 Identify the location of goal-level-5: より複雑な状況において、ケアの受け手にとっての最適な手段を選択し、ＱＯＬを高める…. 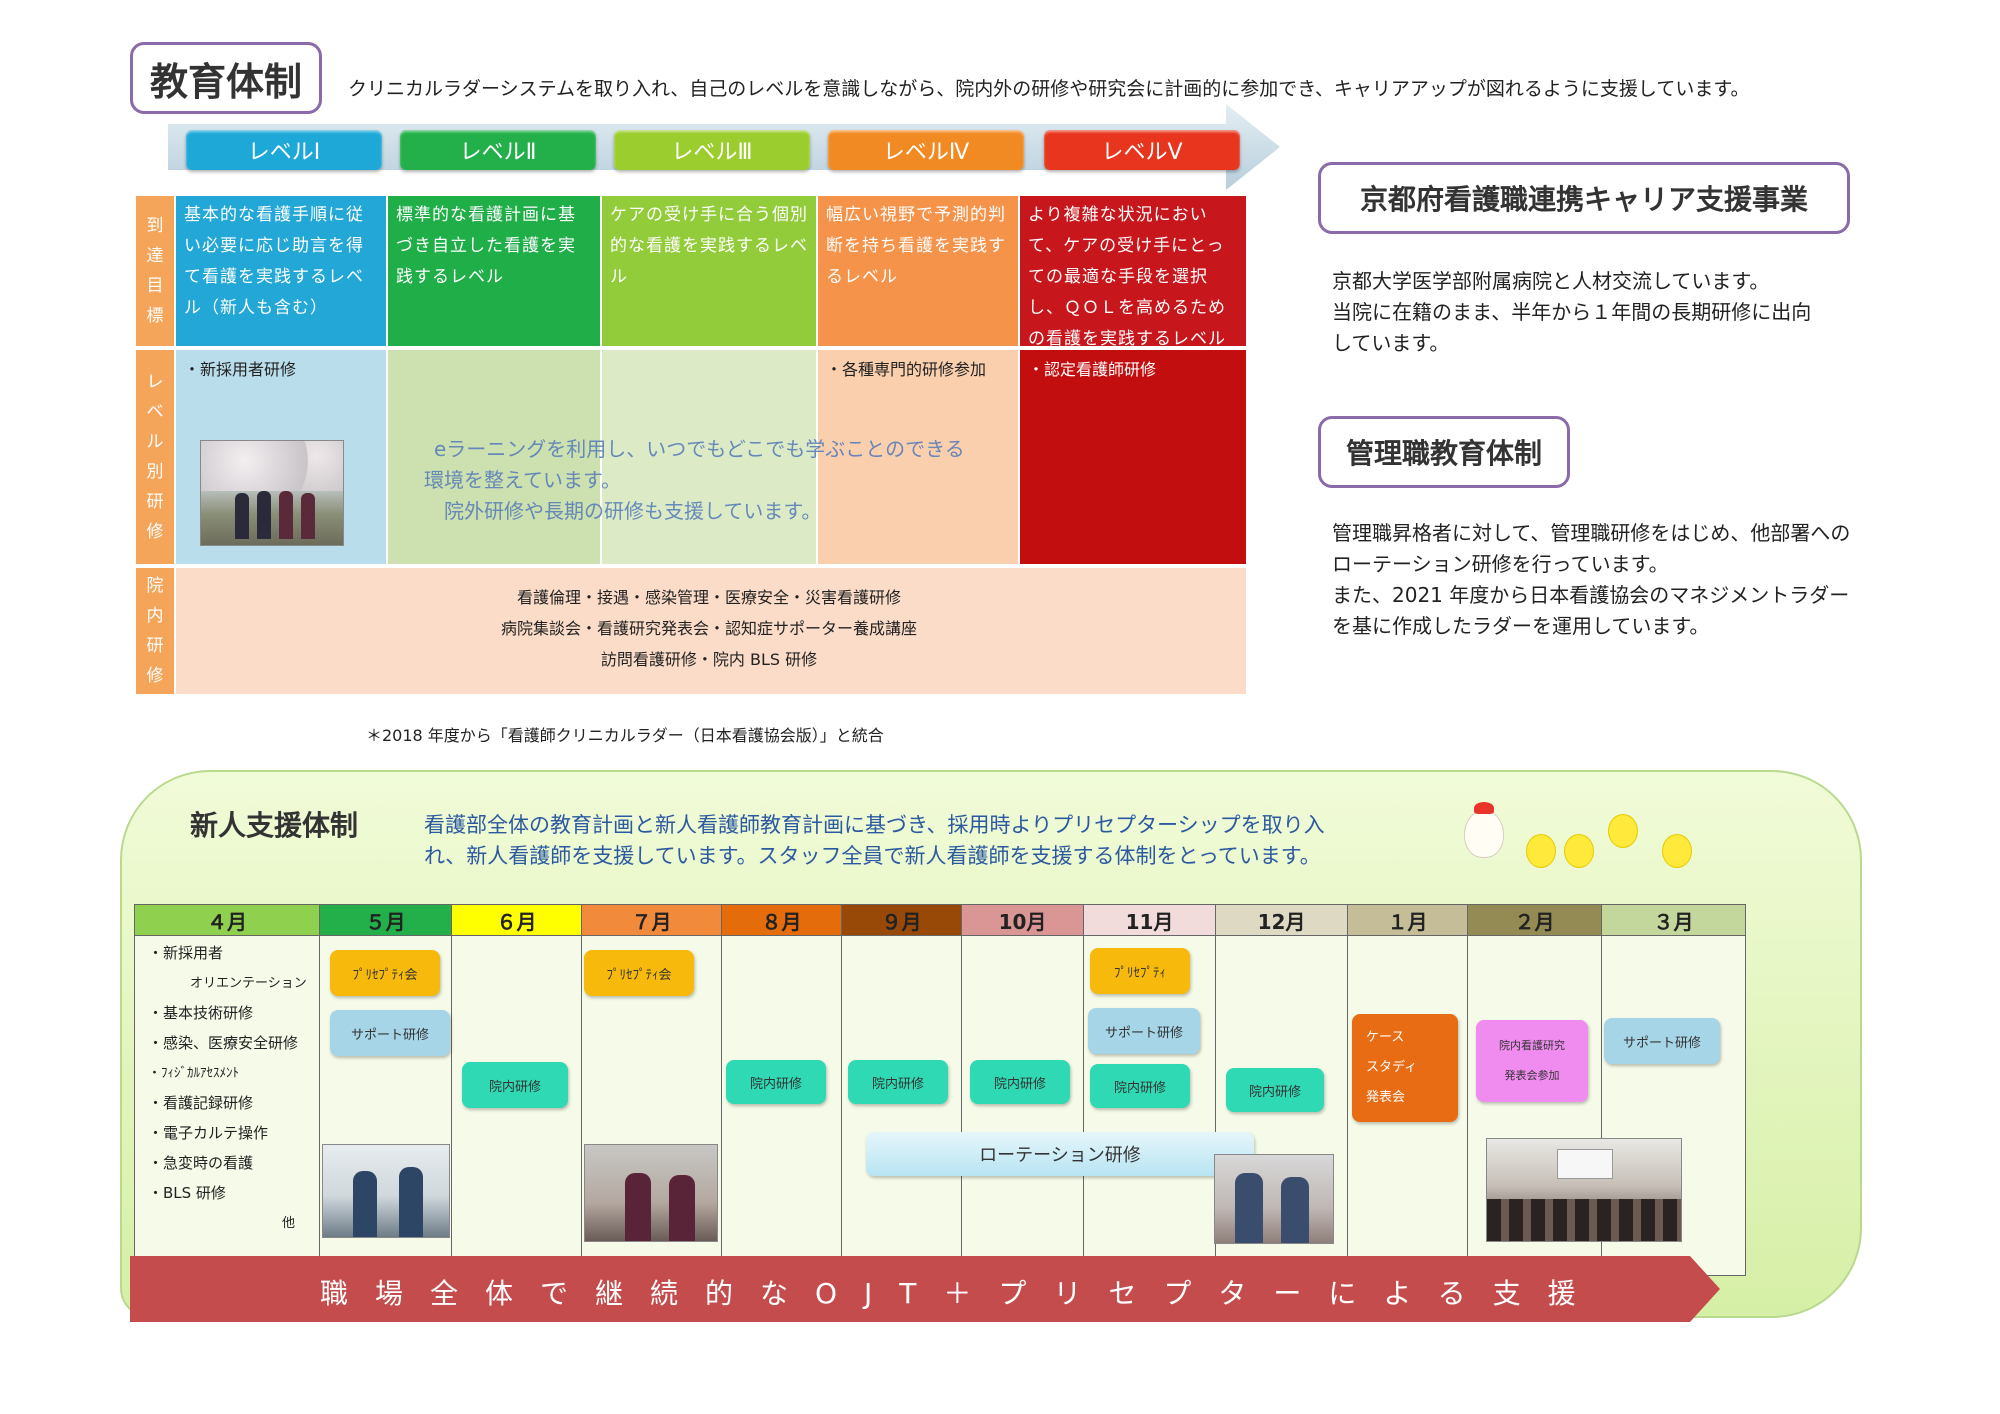
(1133, 272).